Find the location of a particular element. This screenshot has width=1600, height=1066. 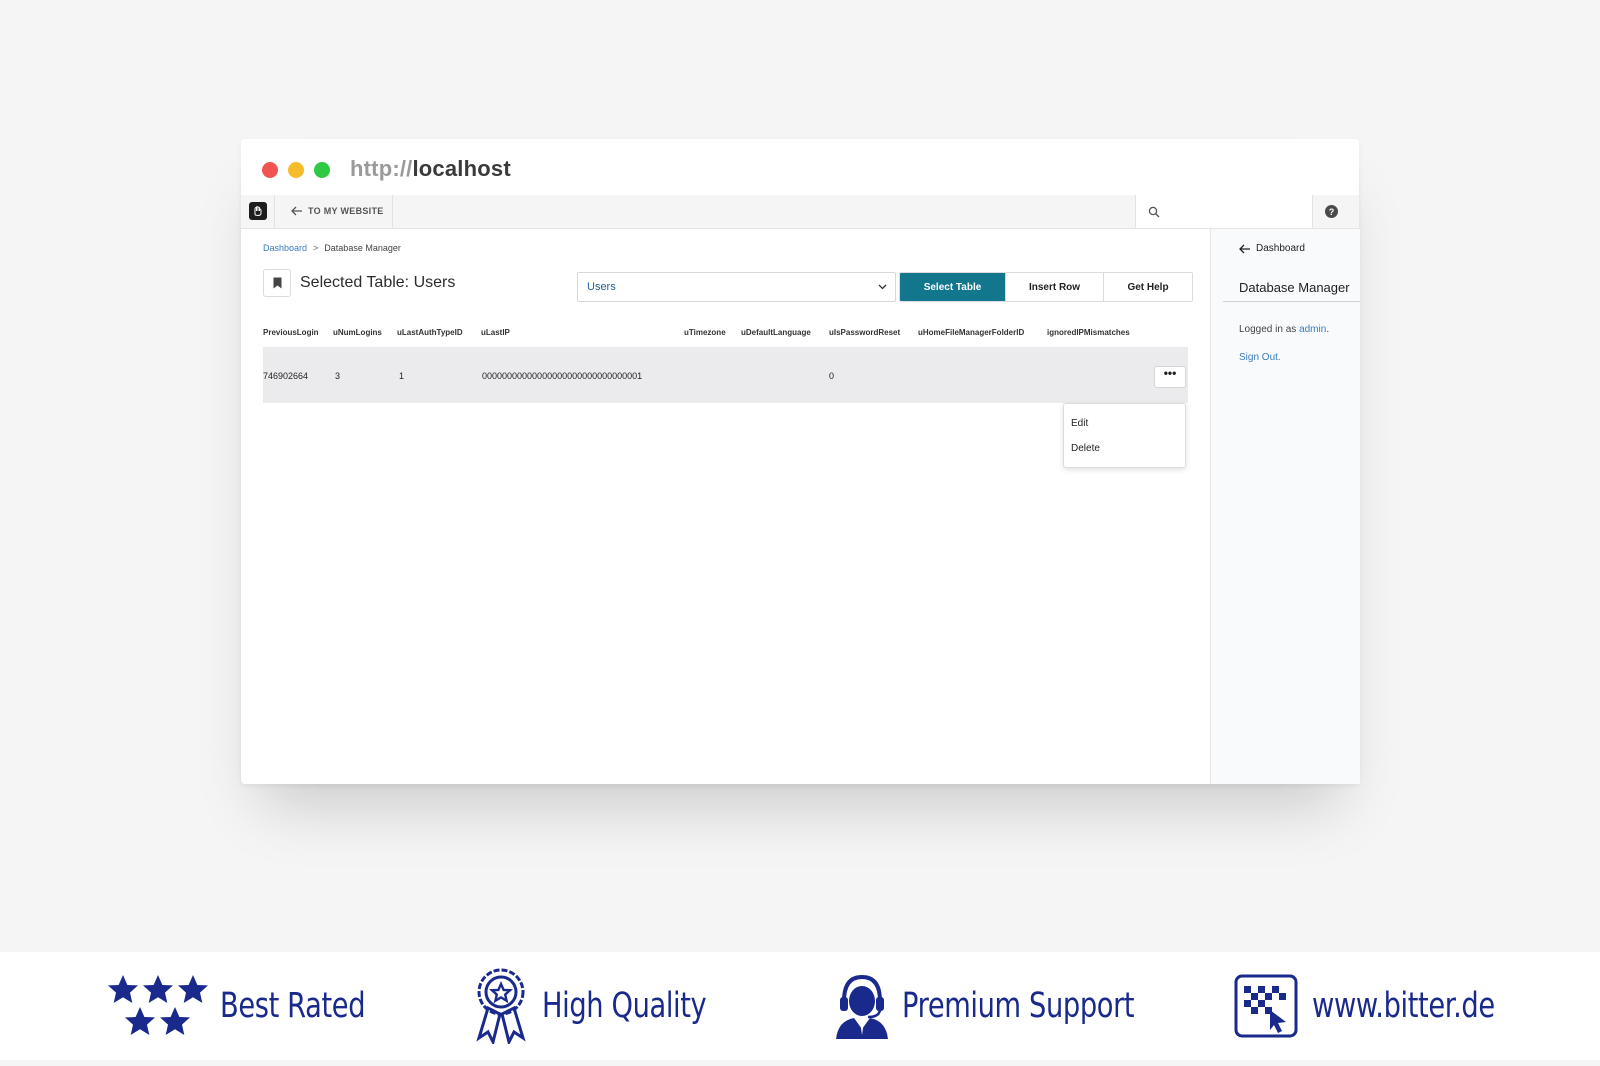

cell-last-auth-type: 1 is located at coordinates (402, 376).